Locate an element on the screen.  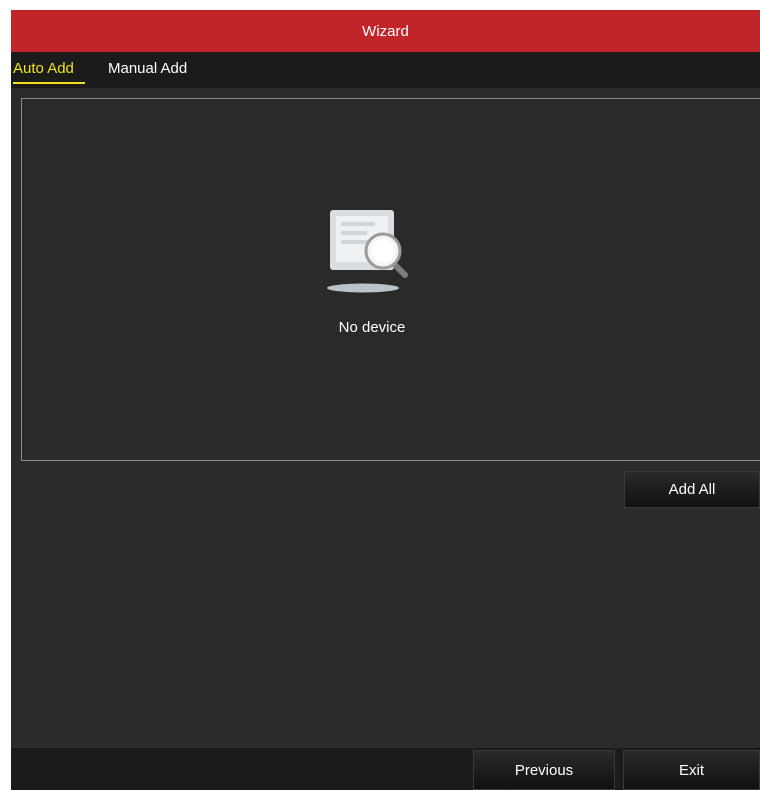
no-device-label: No device is located at coordinates (372, 327).